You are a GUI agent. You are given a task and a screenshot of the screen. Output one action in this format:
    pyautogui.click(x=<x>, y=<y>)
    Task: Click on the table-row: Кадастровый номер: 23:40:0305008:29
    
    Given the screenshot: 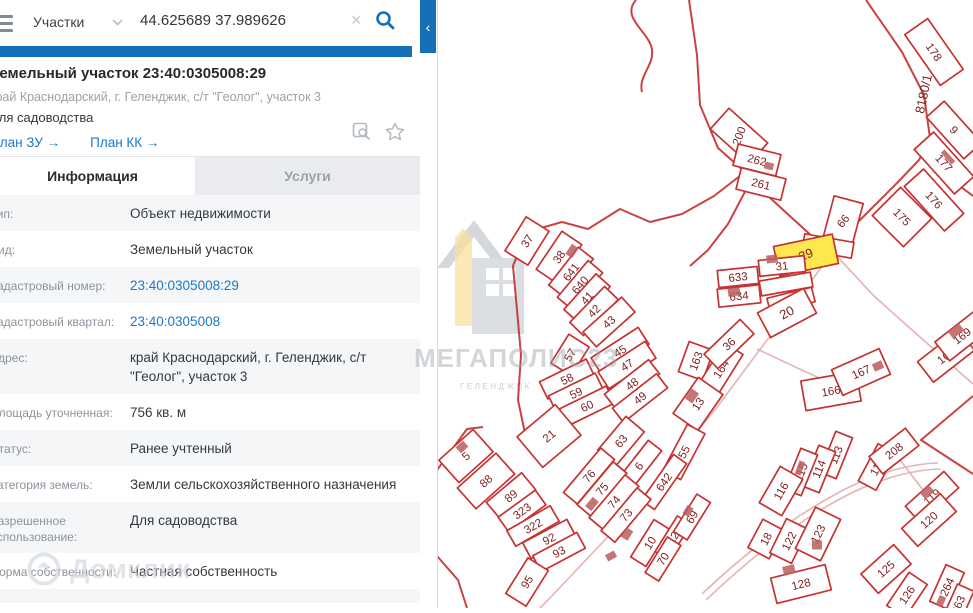 What is the action you would take?
    pyautogui.click(x=210, y=285)
    